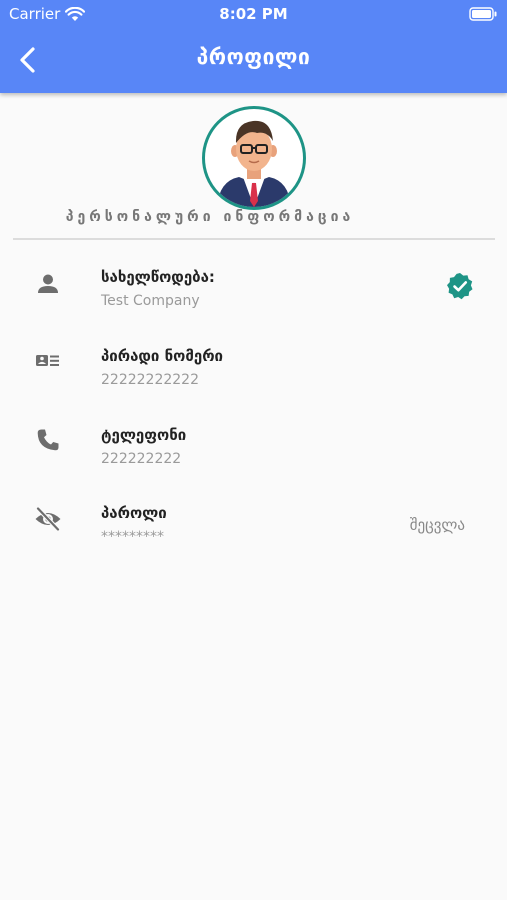 The height and width of the screenshot is (900, 507). What do you see at coordinates (254, 239) in the screenshot?
I see `divider` at bounding box center [254, 239].